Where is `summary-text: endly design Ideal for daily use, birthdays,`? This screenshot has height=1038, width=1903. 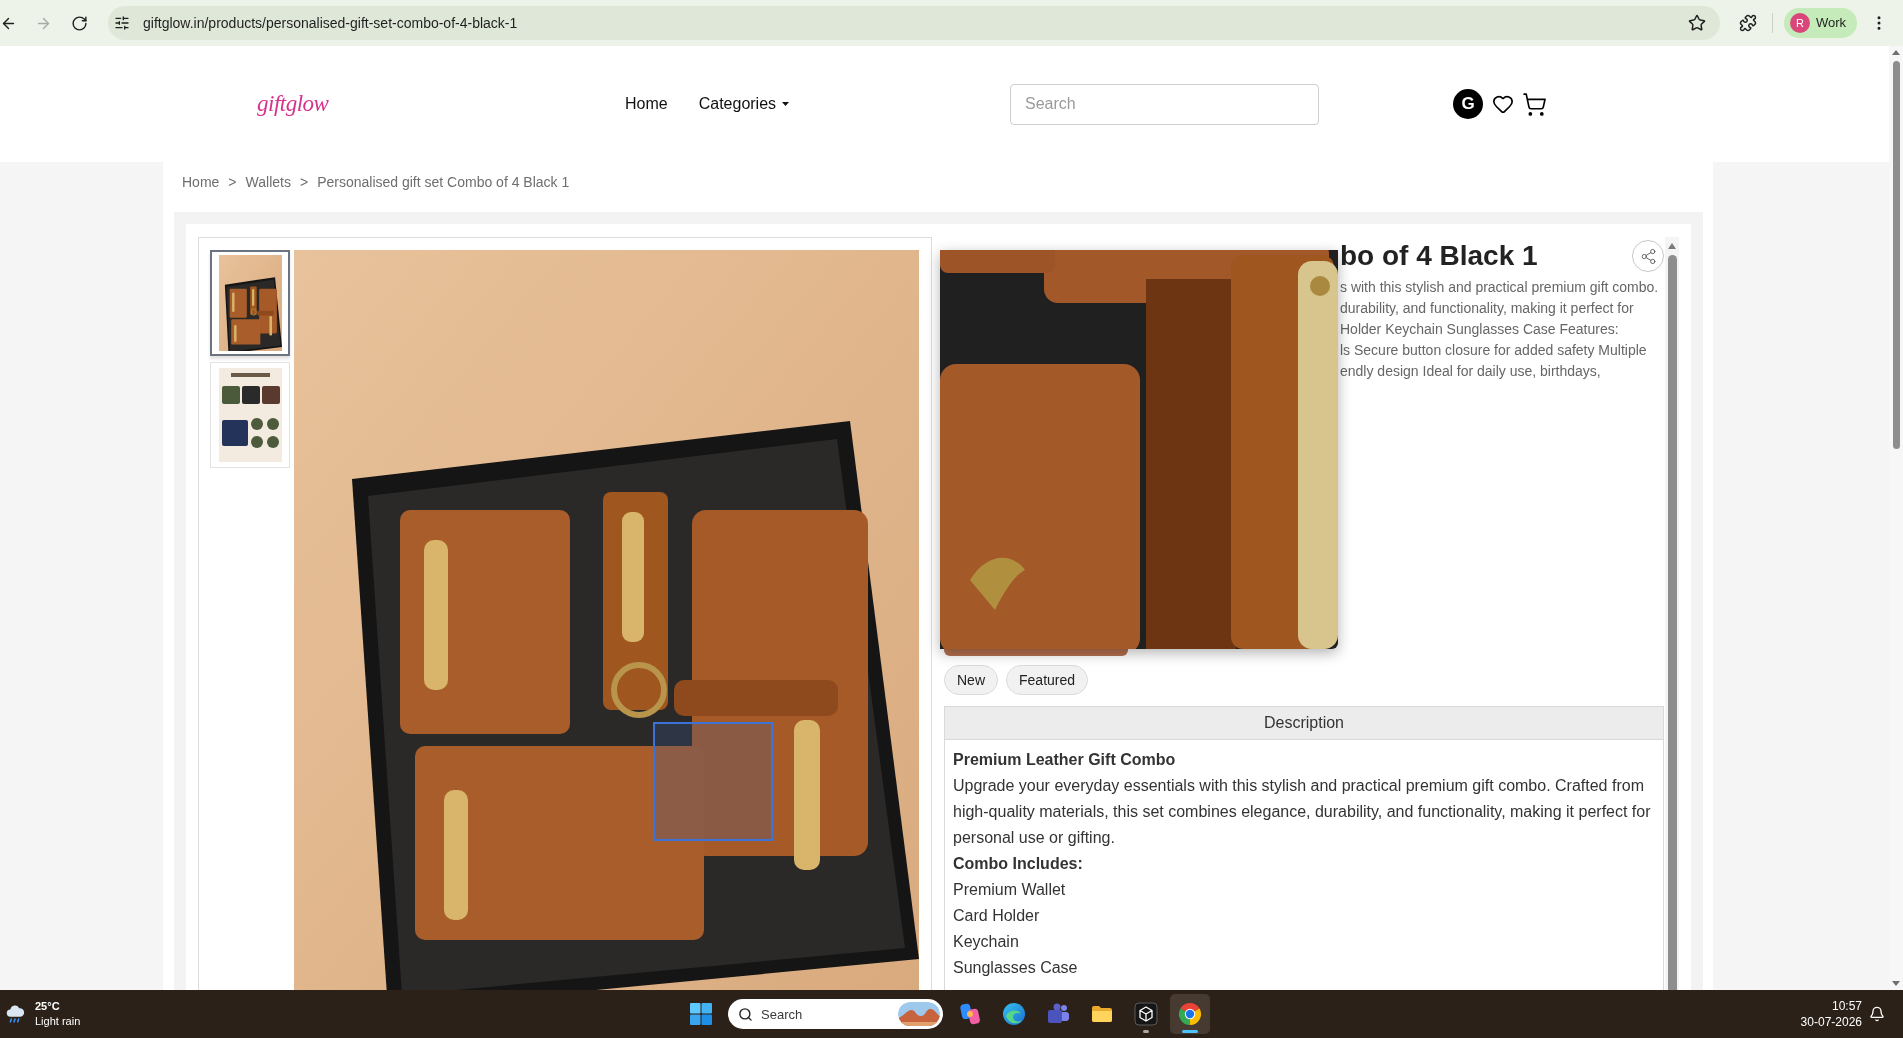 summary-text: endly design Ideal for daily use, birthdays, is located at coordinates (1471, 371).